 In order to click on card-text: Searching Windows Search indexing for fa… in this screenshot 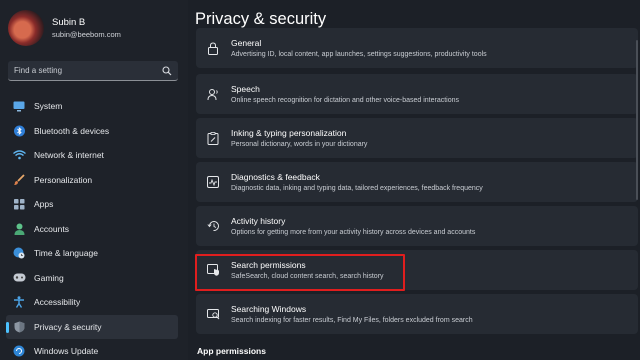, I will do `click(352, 314)`.